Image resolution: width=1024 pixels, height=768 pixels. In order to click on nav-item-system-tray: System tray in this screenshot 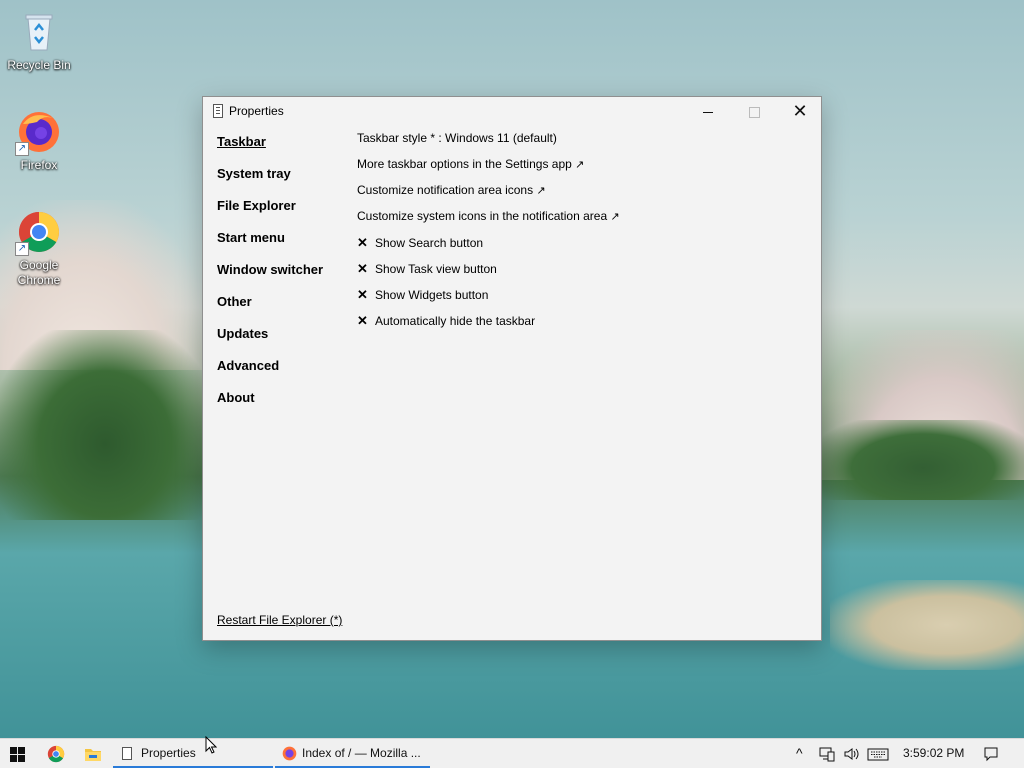, I will do `click(282, 181)`.